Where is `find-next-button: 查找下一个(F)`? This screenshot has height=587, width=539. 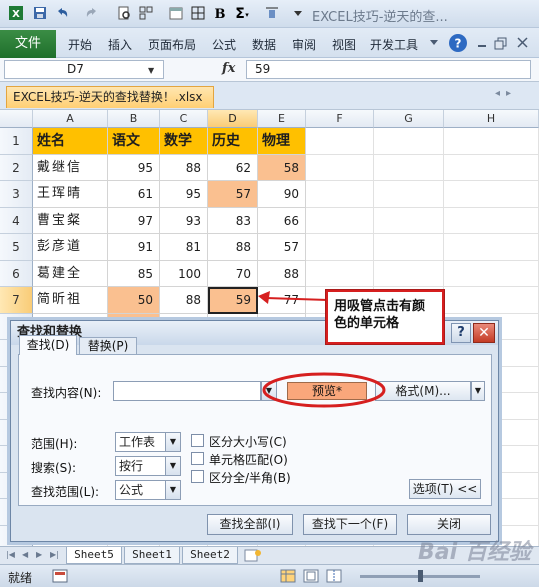
find-next-button: 查找下一个(F) is located at coordinates (350, 524).